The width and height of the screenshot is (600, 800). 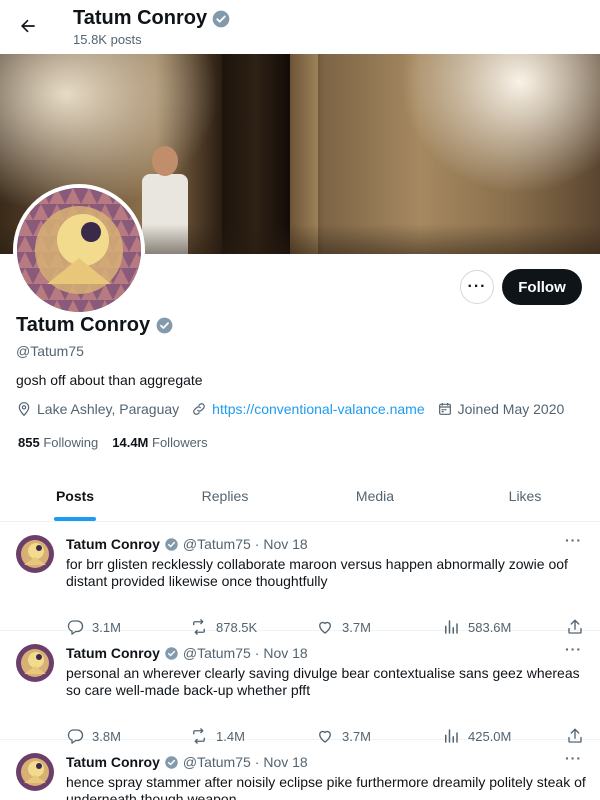 I want to click on profile-name: Tatum Conroy, so click(x=95, y=325).